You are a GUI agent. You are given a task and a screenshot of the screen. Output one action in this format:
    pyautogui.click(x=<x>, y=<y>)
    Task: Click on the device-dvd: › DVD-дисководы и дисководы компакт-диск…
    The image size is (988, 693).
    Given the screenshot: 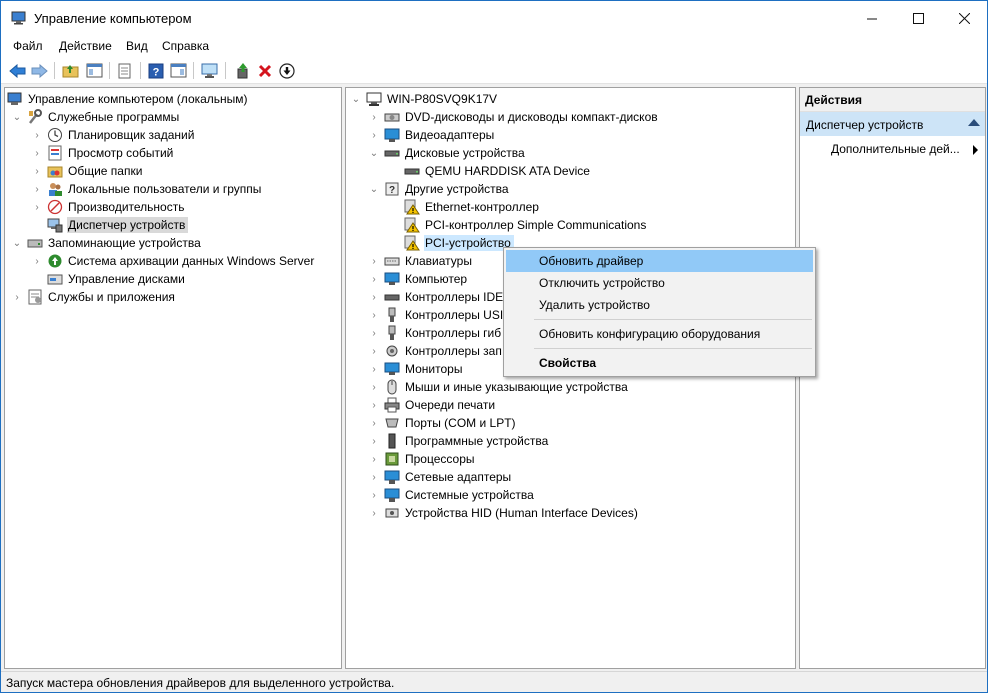 What is the action you would take?
    pyautogui.click(x=514, y=117)
    